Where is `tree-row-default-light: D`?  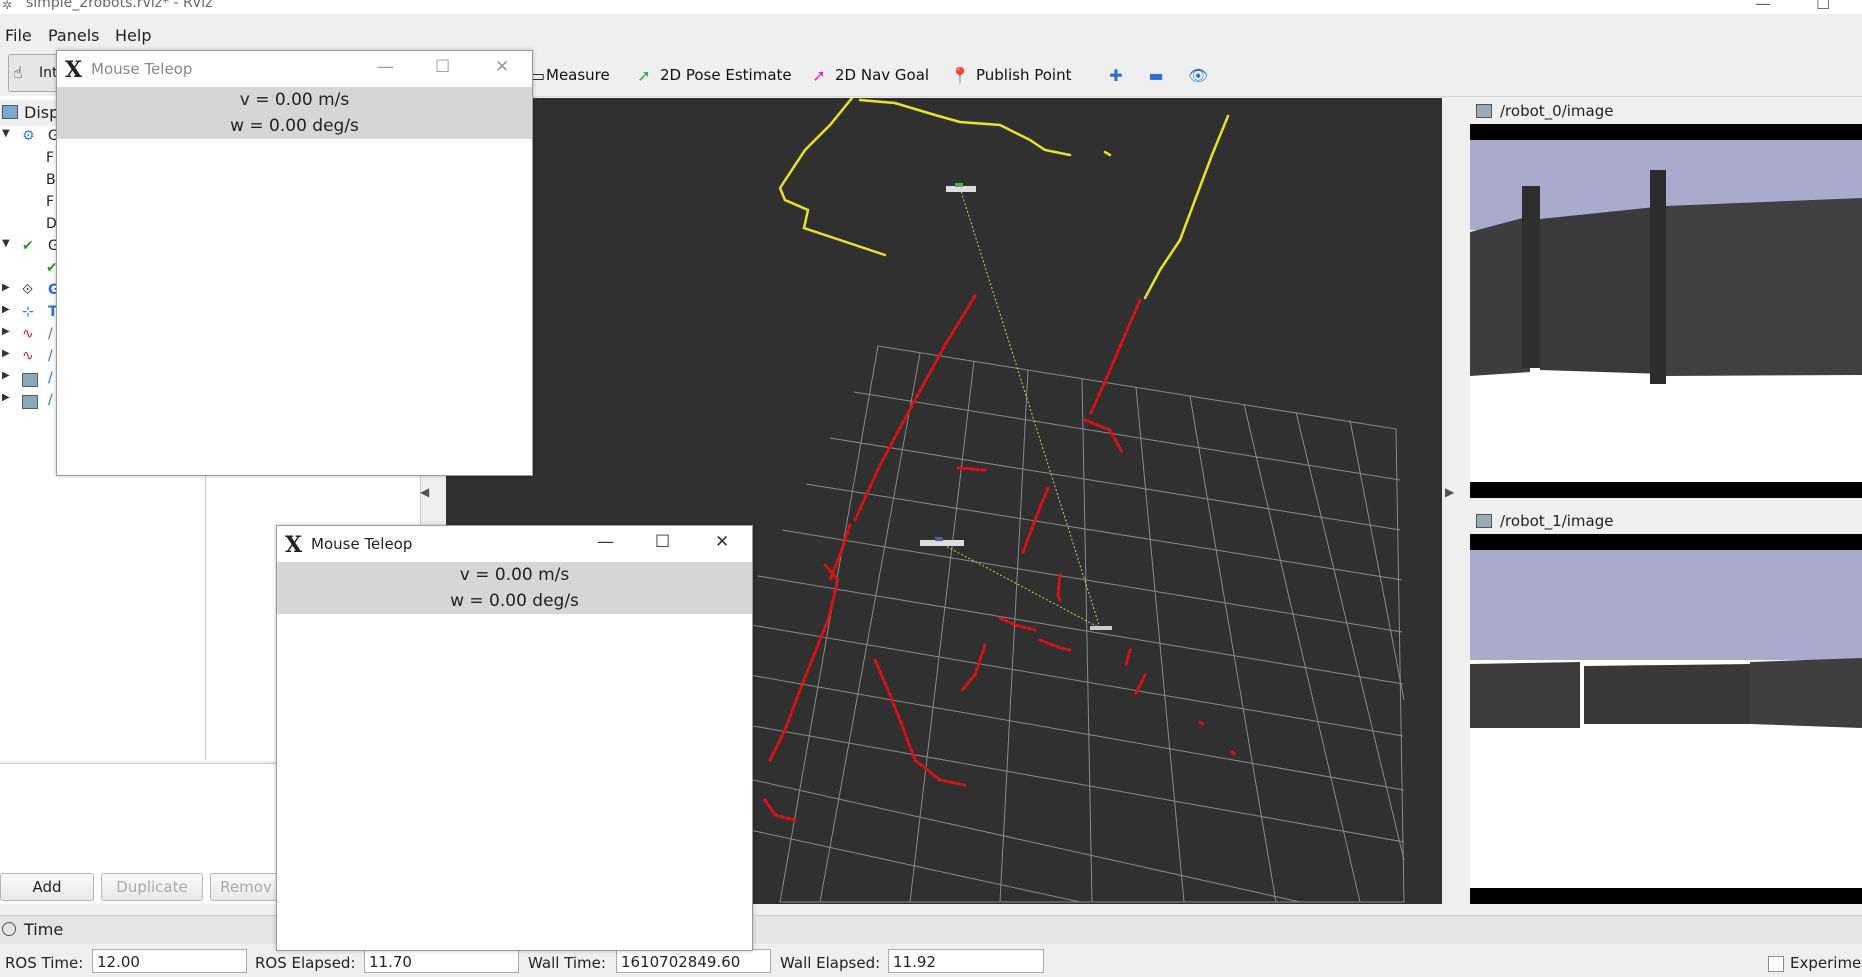 tree-row-default-light: D is located at coordinates (30, 227).